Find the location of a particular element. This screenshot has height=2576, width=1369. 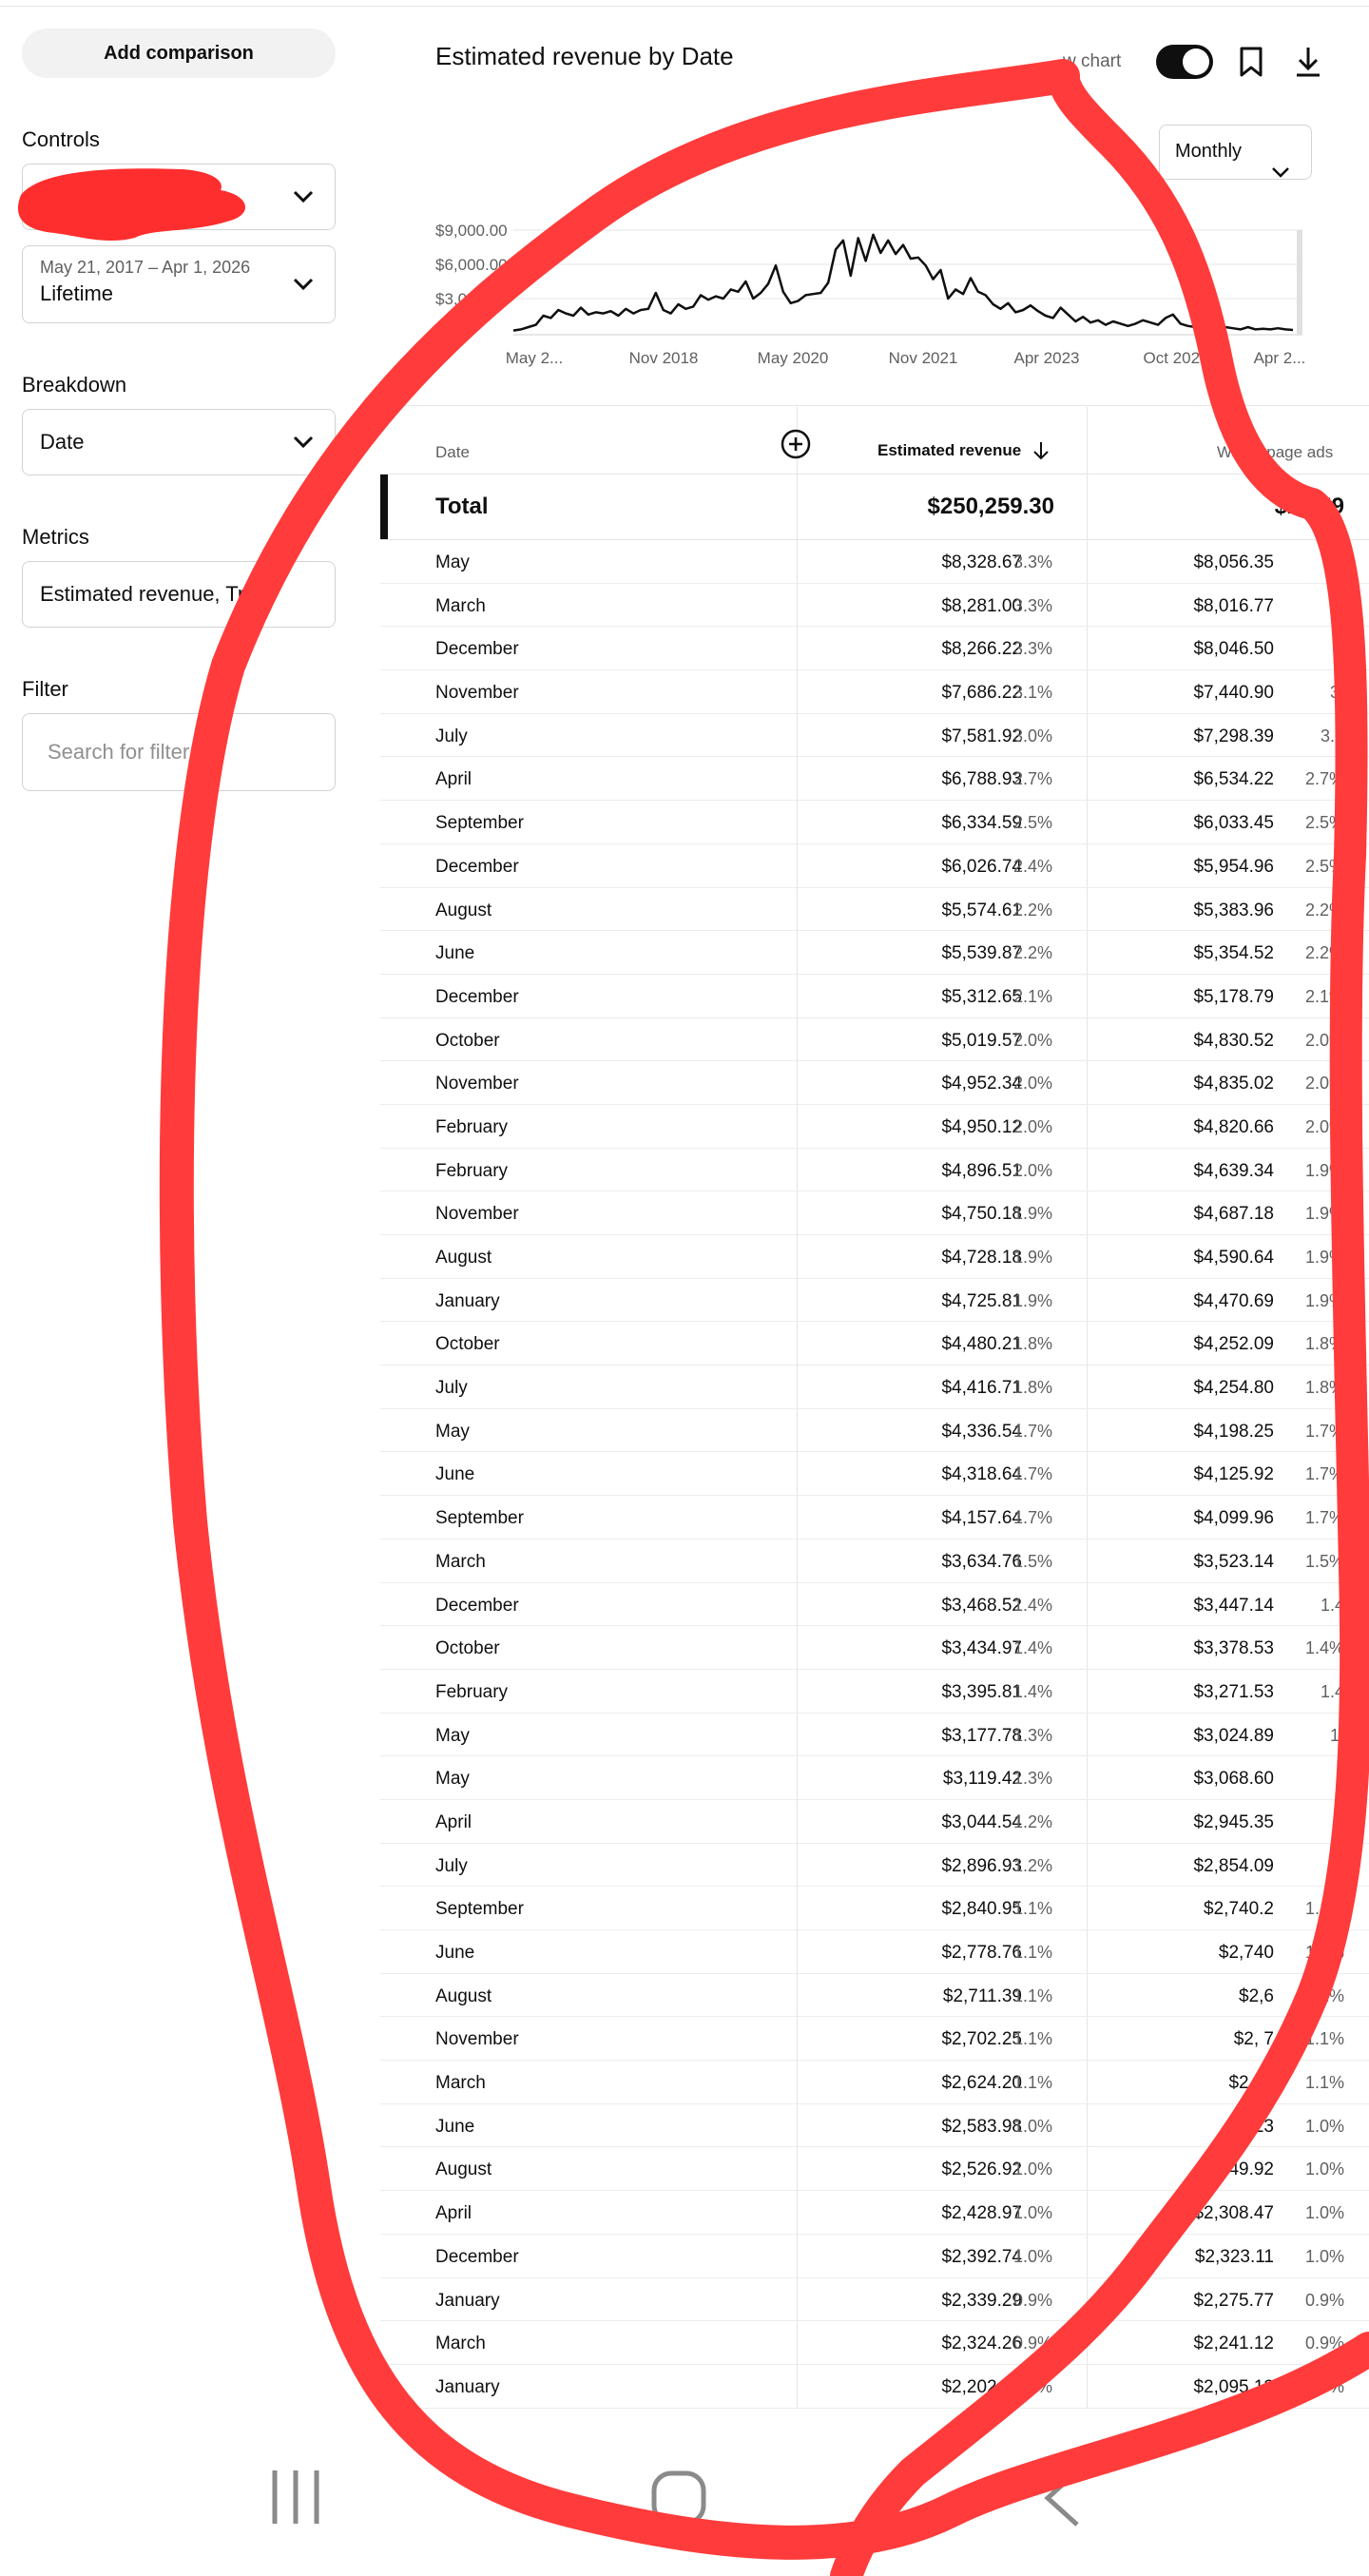

table-row: November $4,952.34 2.0% $4,835.02 2.0% is located at coordinates (874, 1083).